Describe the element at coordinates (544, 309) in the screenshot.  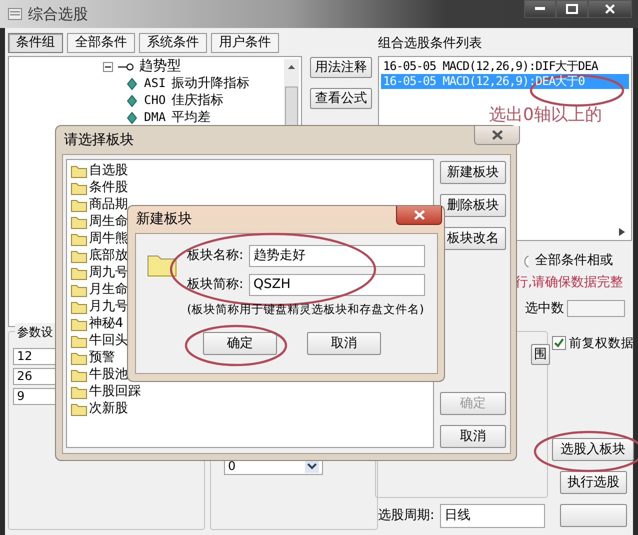
I see `field-label: 选中数` at that location.